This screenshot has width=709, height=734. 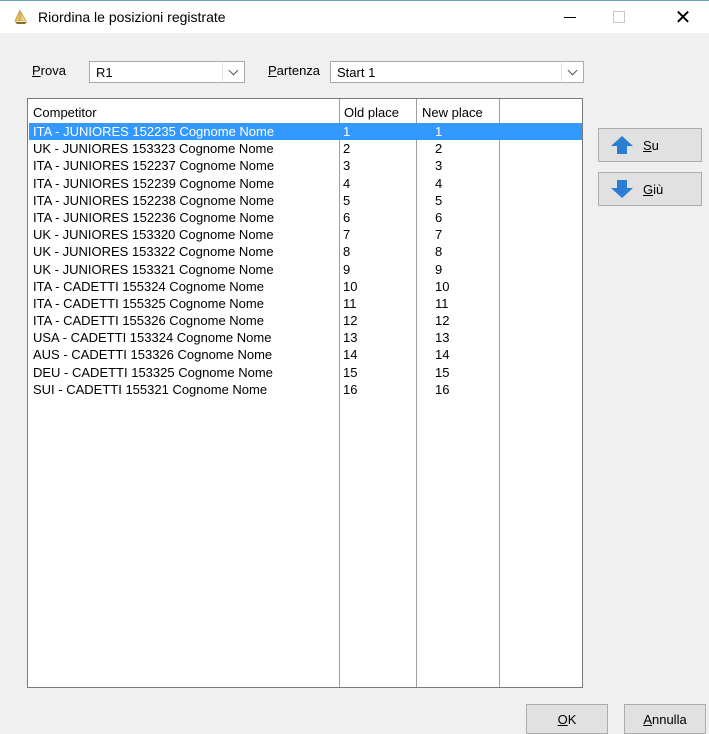 I want to click on list-item: UK - JUNIORES 153321 Cognome Nome 9 9, so click(x=305, y=269).